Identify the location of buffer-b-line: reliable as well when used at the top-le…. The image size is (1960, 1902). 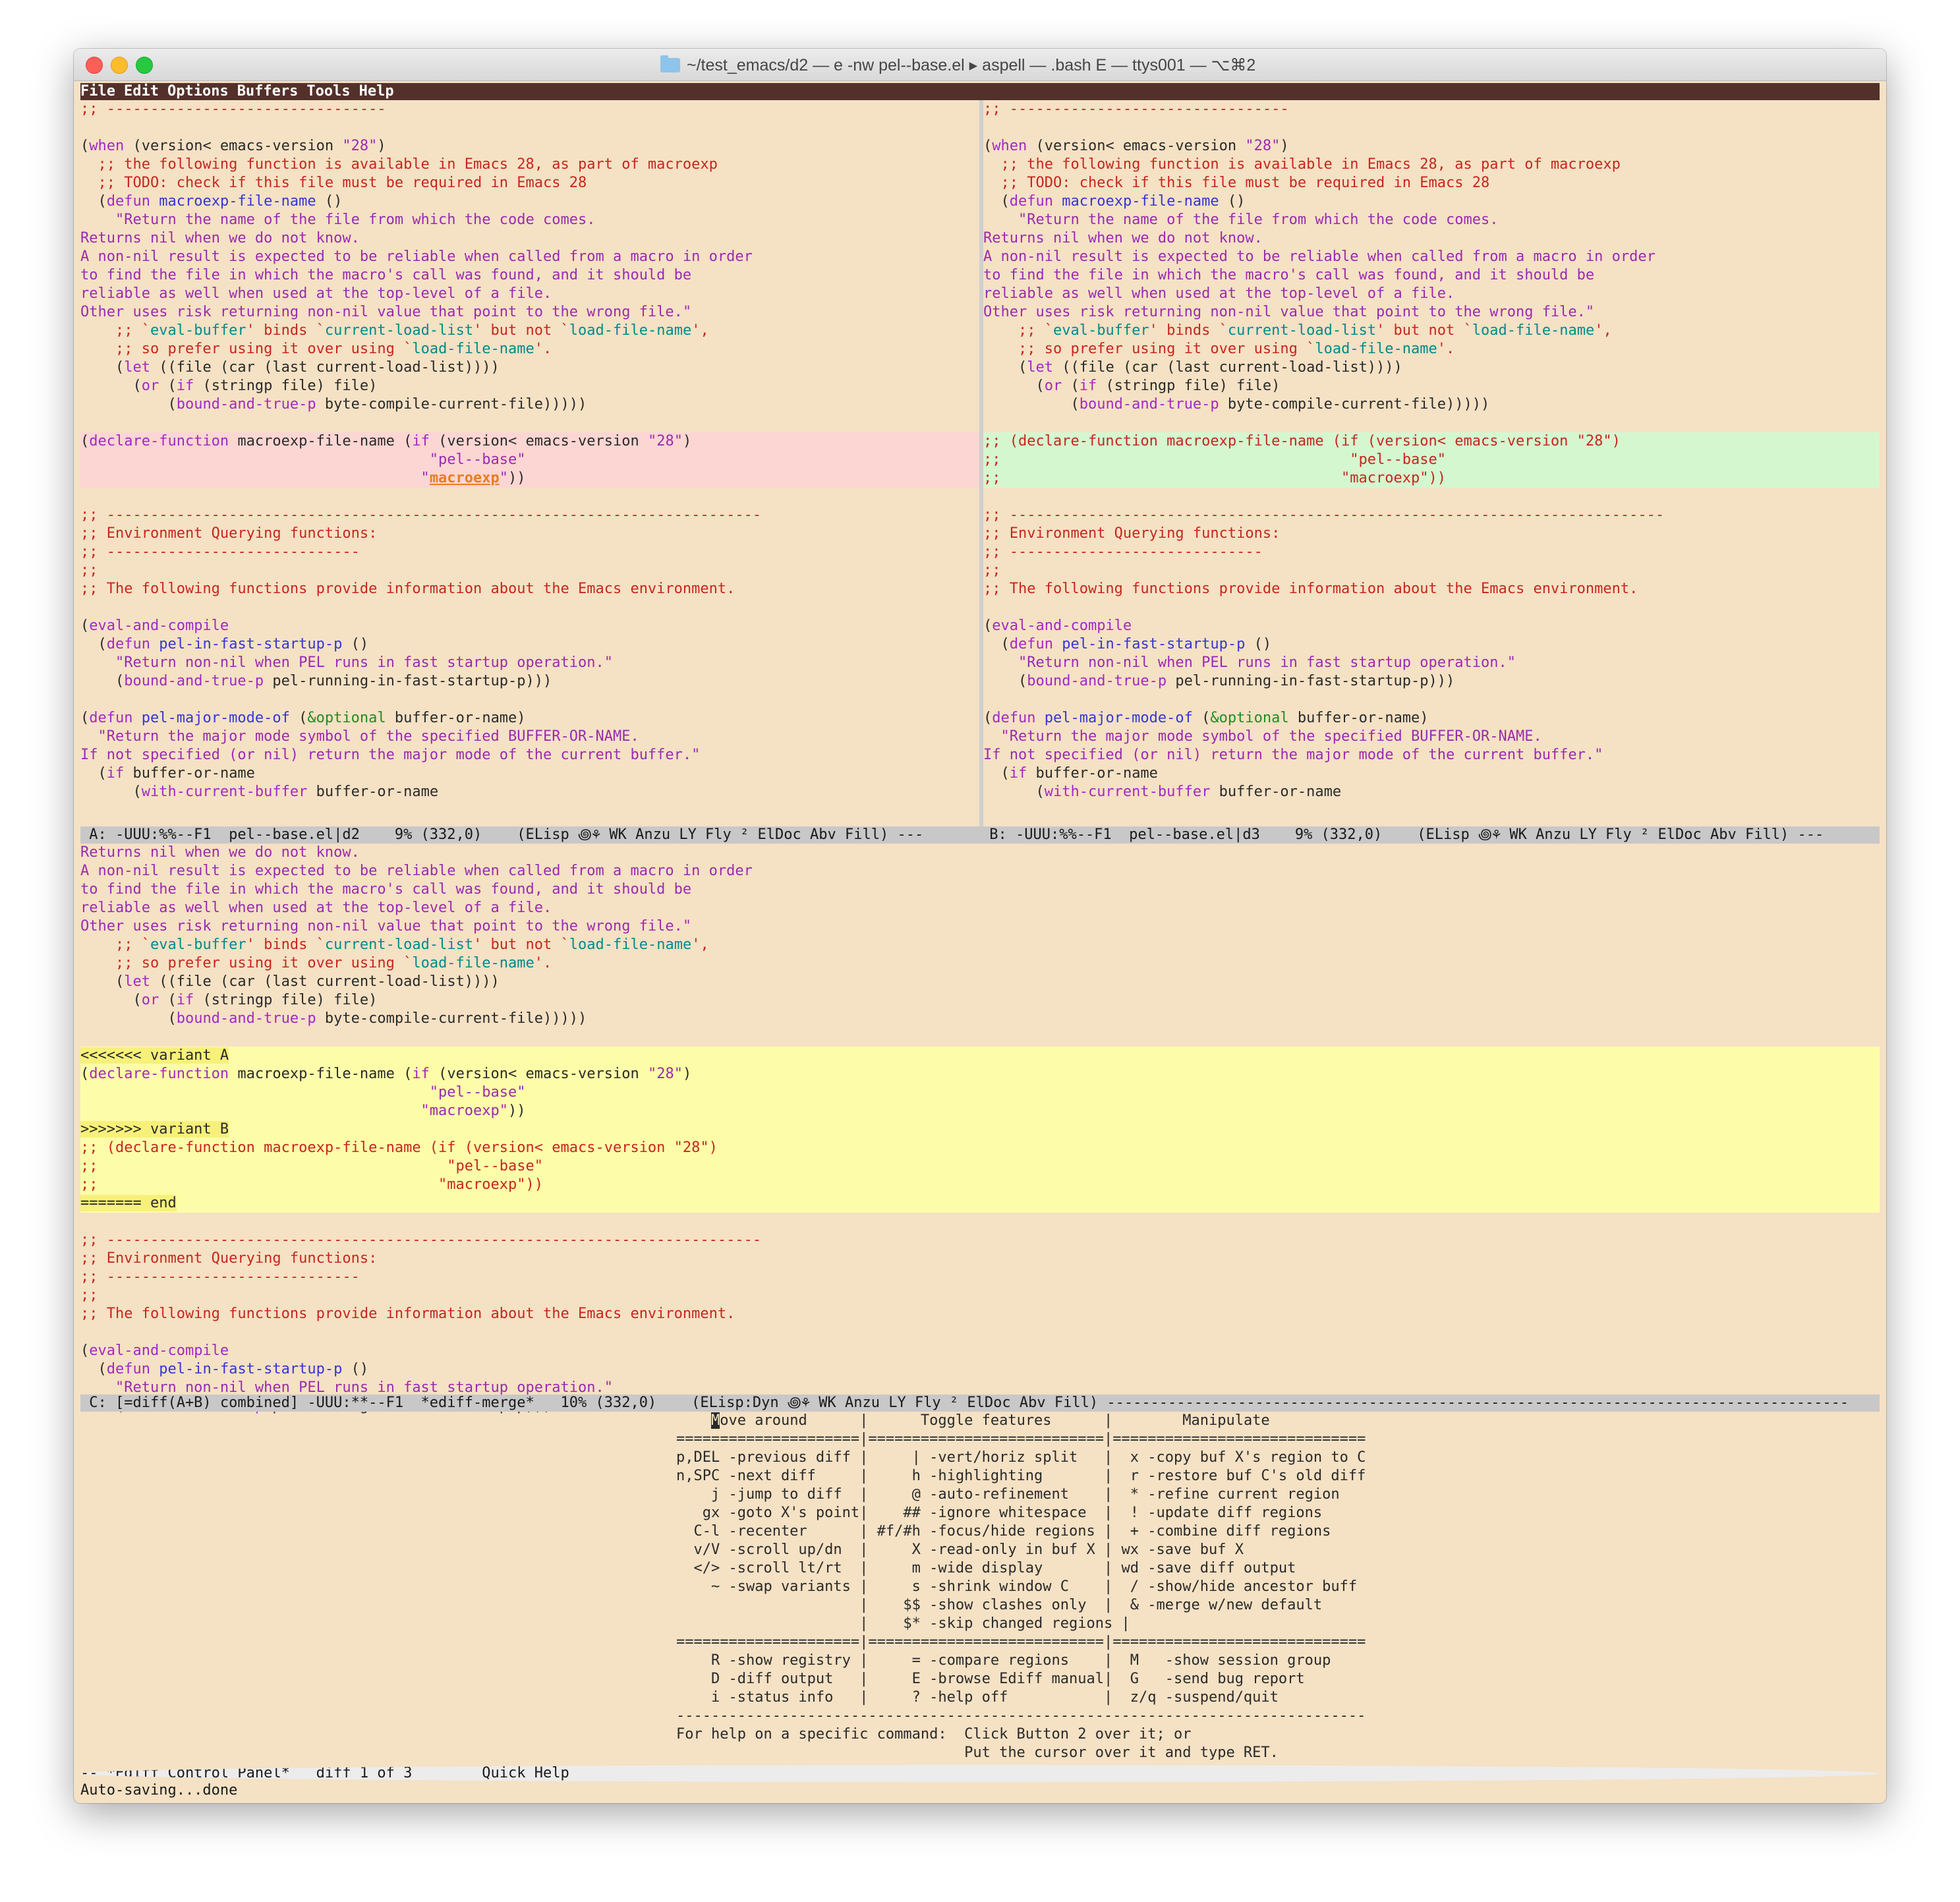
(1432, 294).